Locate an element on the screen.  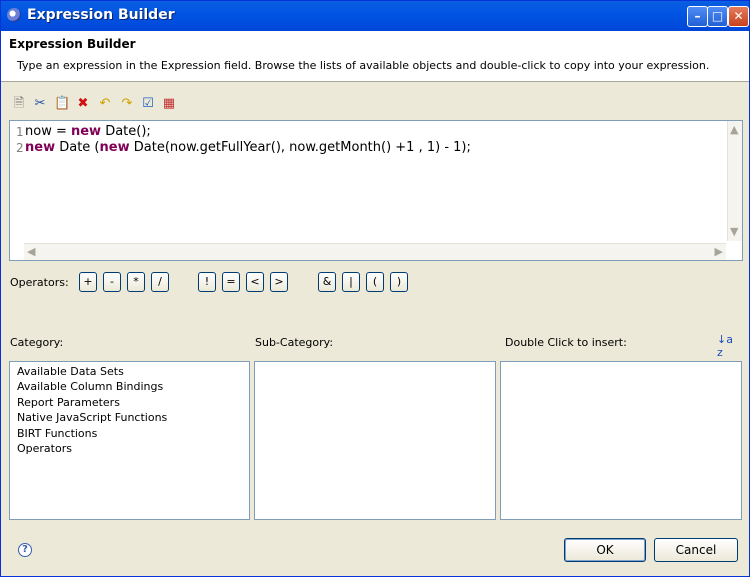
new-document-icon: 🗎 is located at coordinates (19, 104).